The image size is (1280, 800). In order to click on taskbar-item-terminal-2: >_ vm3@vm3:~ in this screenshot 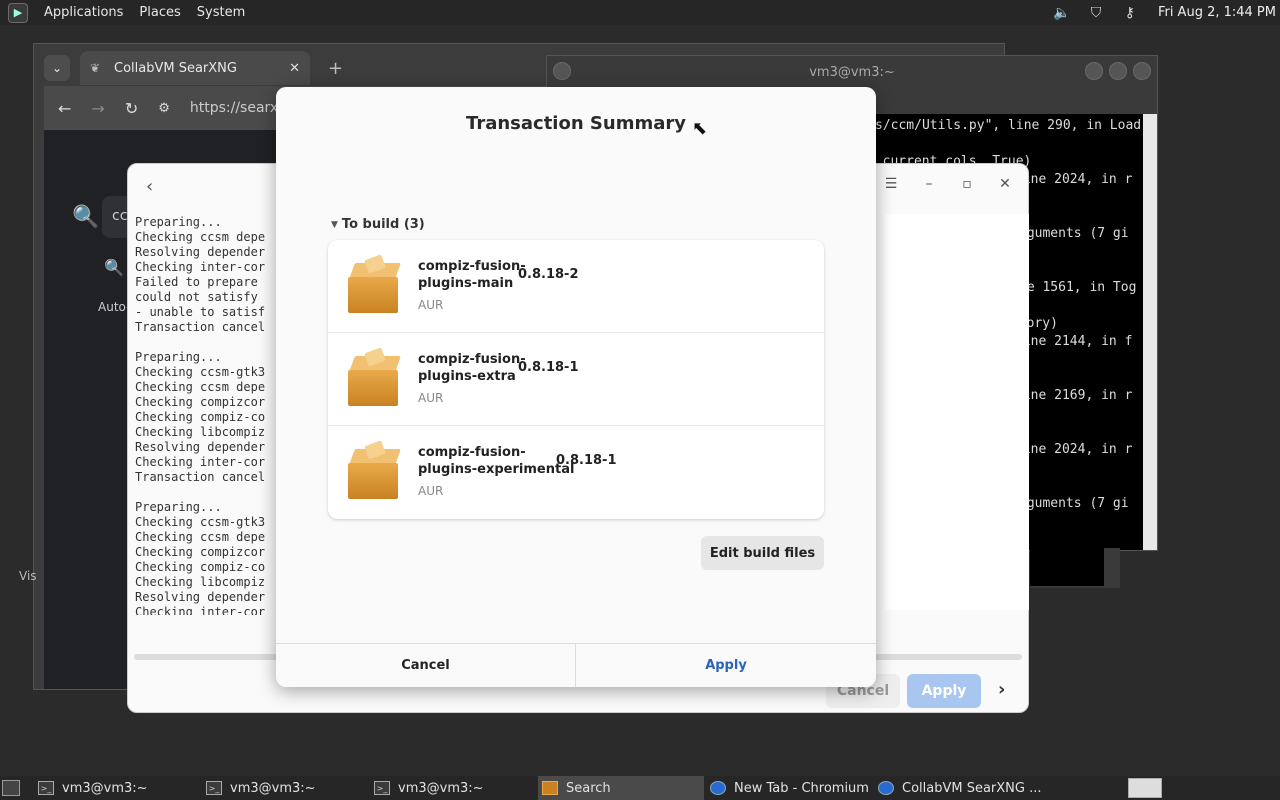, I will do `click(261, 788)`.